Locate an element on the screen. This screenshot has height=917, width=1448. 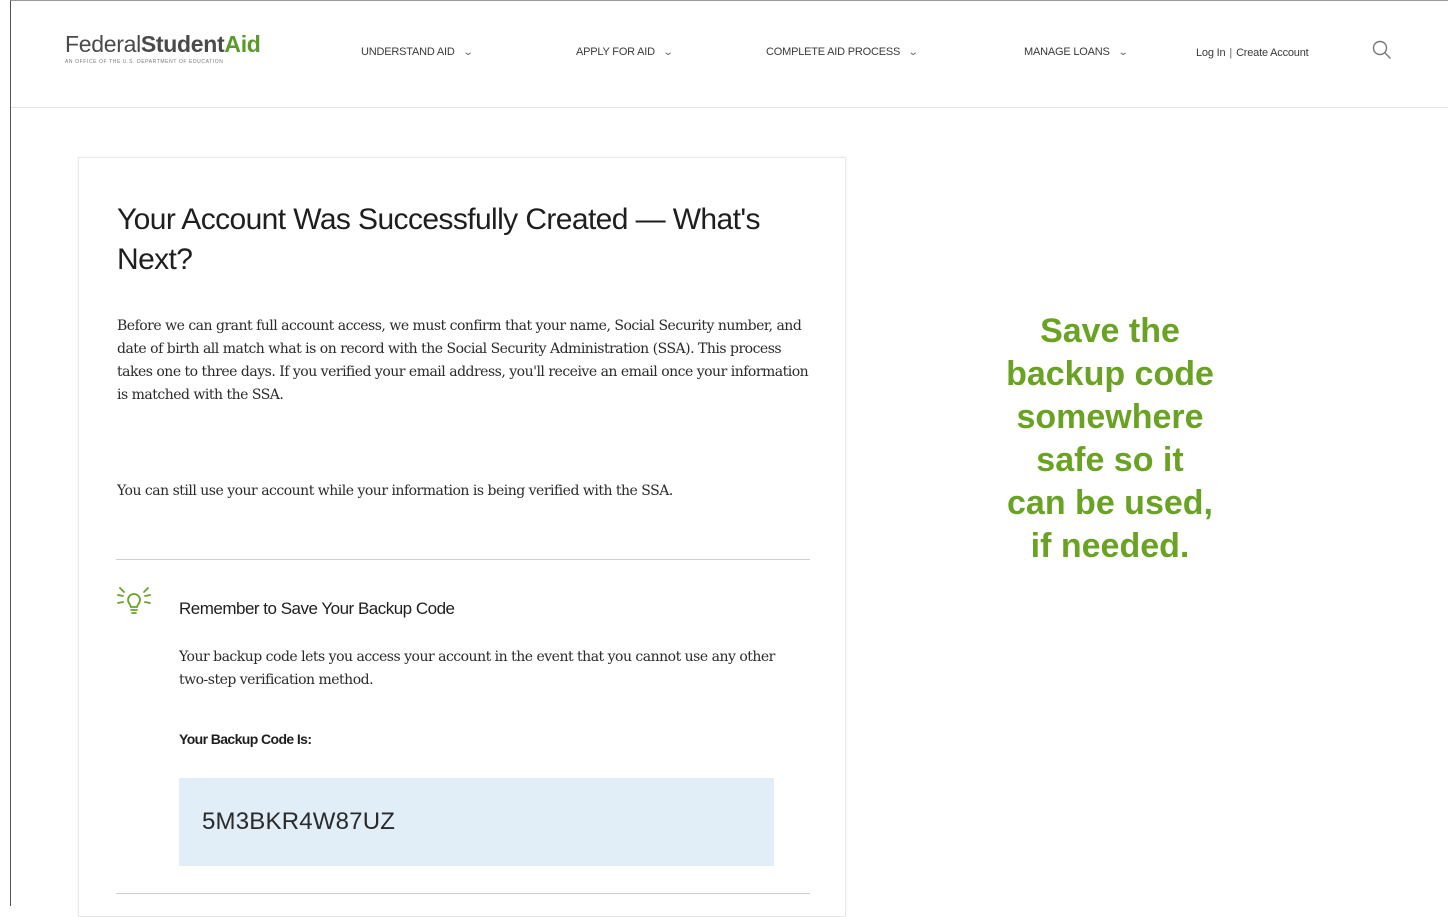
nav-manage-loans: MANAGE LOANS ⌄ is located at coordinates (1076, 52).